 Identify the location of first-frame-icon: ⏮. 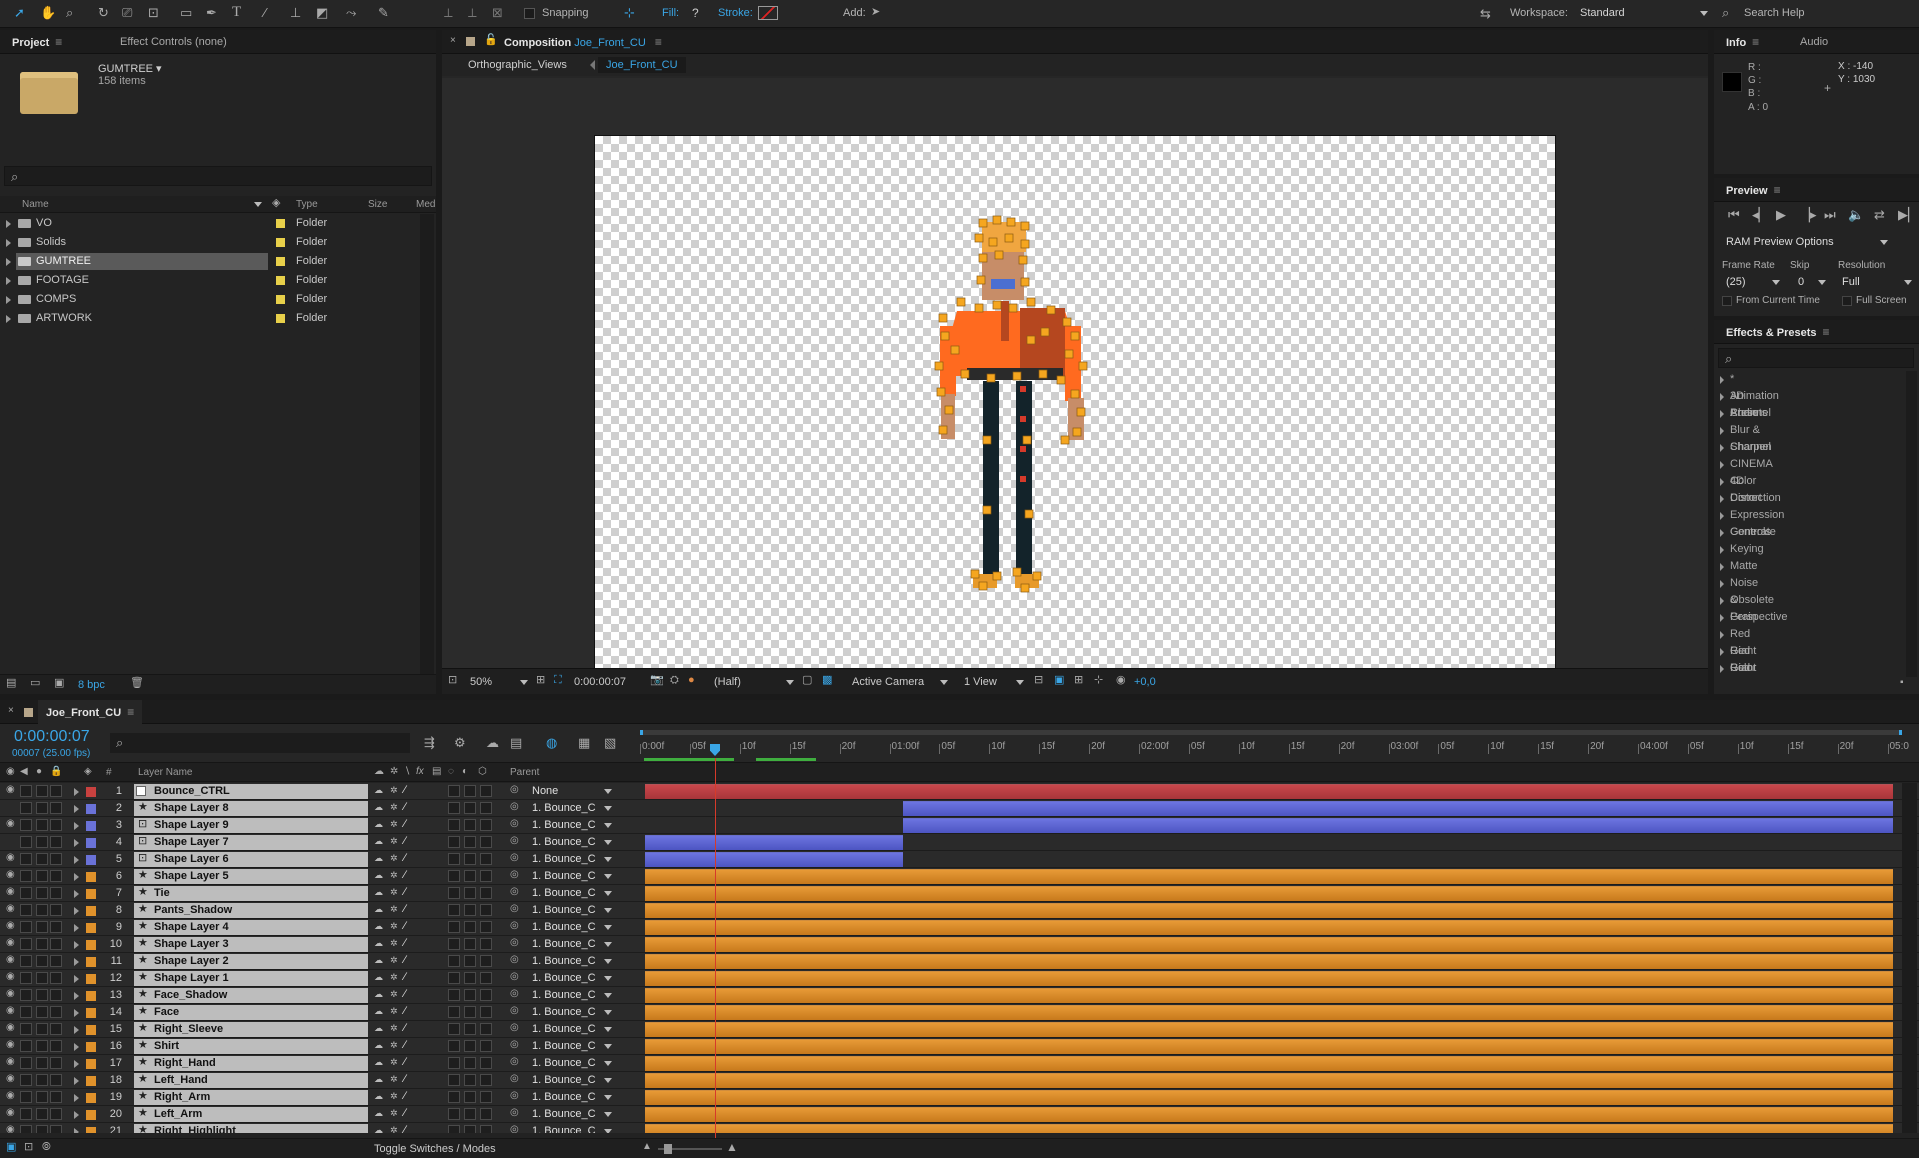
(1734, 214).